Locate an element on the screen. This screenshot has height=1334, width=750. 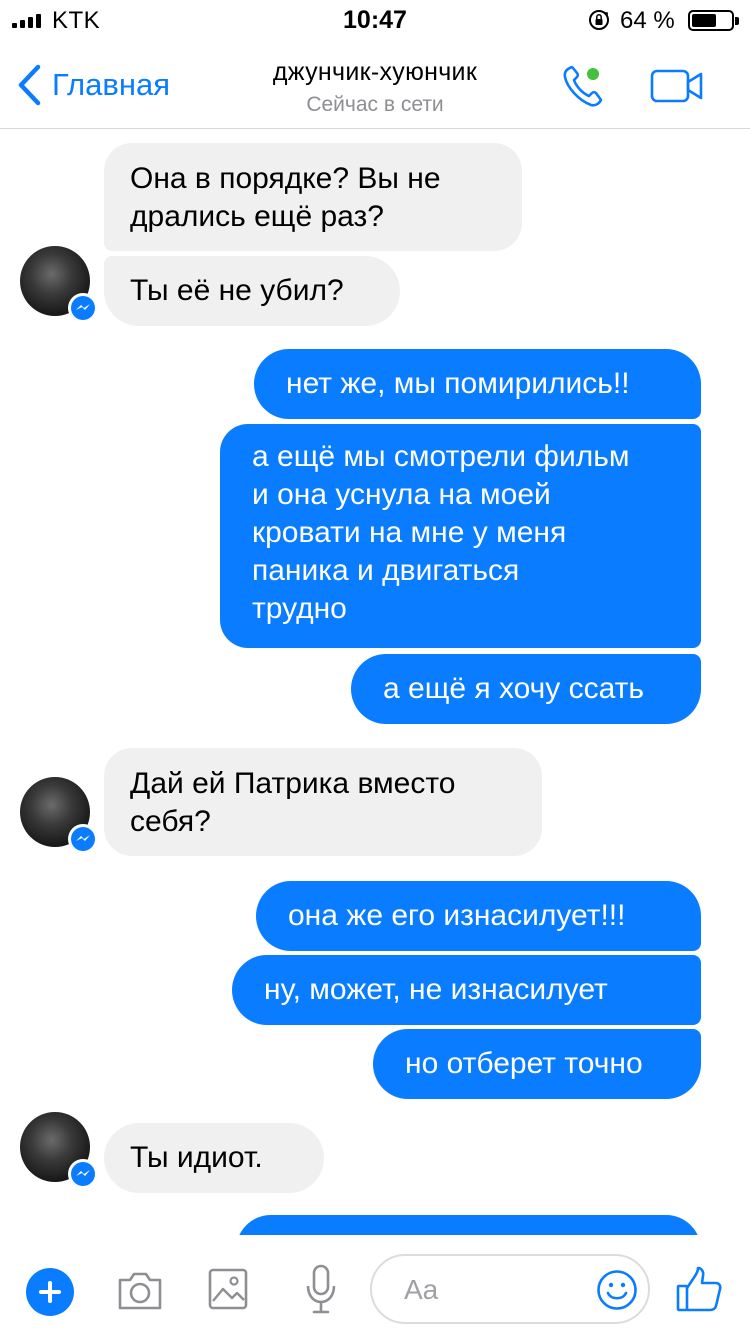
rotation-lock-icon is located at coordinates (599, 20).